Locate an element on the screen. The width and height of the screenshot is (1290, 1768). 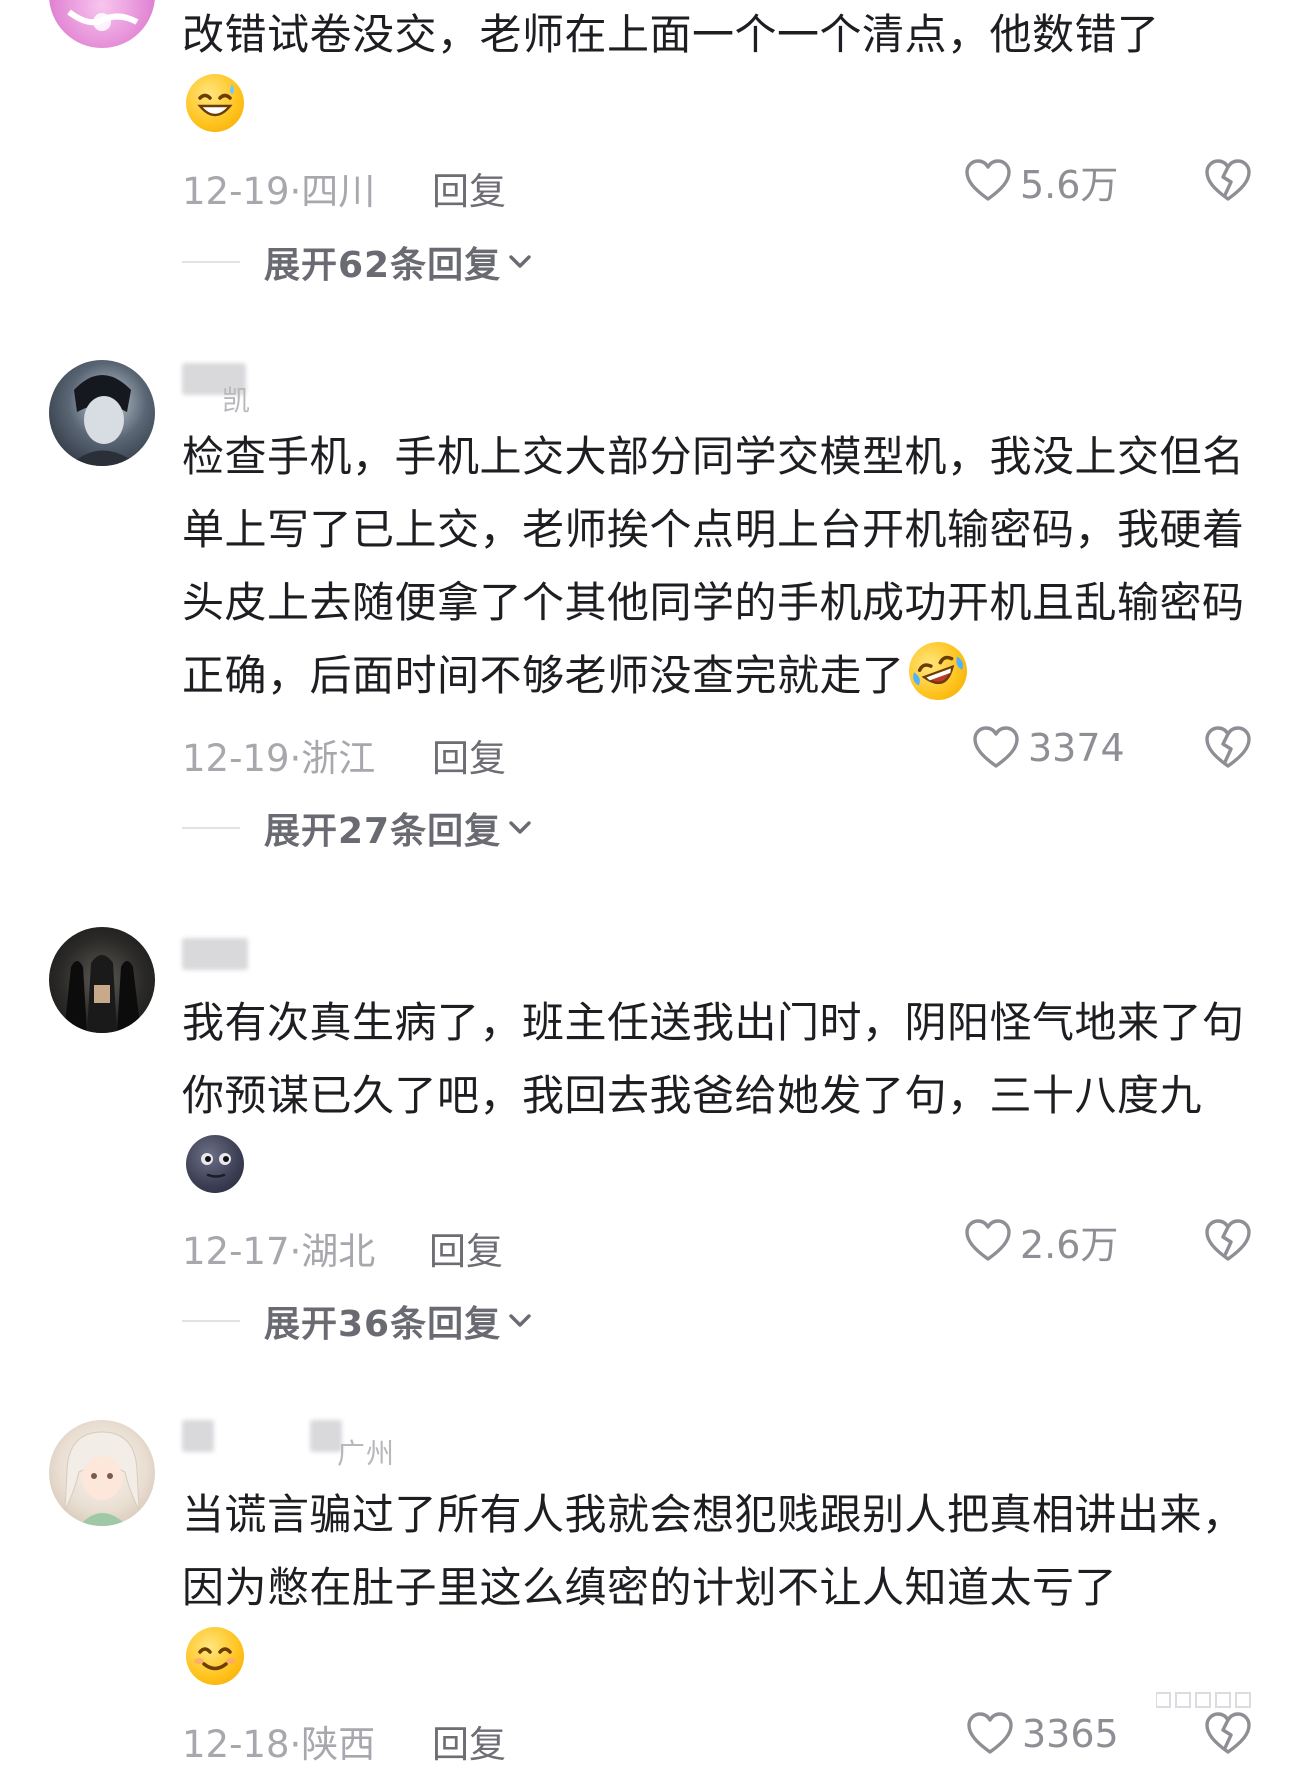
username-fragment: 凯 is located at coordinates (237, 400).